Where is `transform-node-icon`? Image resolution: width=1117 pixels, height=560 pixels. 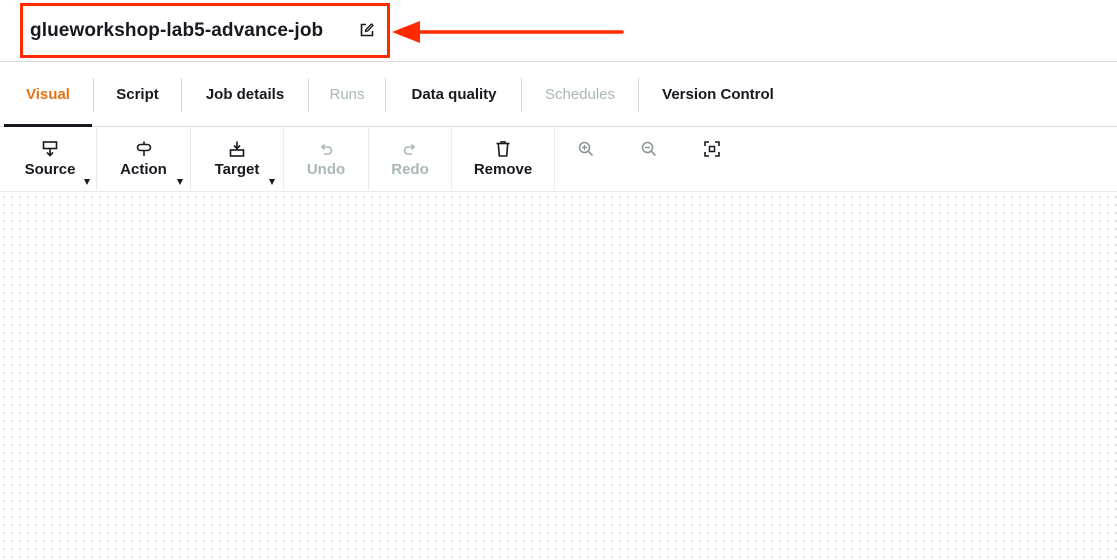 transform-node-icon is located at coordinates (144, 149).